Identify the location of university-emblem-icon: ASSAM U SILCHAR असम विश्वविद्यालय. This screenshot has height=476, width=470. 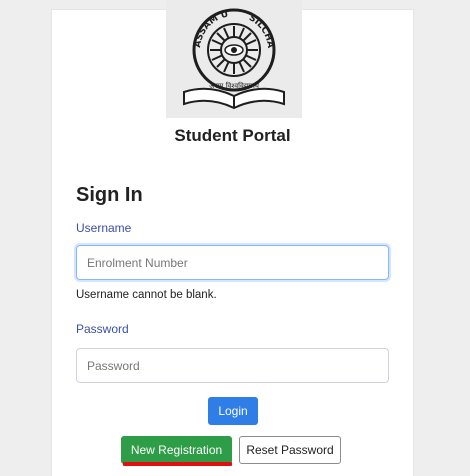
(225, 55).